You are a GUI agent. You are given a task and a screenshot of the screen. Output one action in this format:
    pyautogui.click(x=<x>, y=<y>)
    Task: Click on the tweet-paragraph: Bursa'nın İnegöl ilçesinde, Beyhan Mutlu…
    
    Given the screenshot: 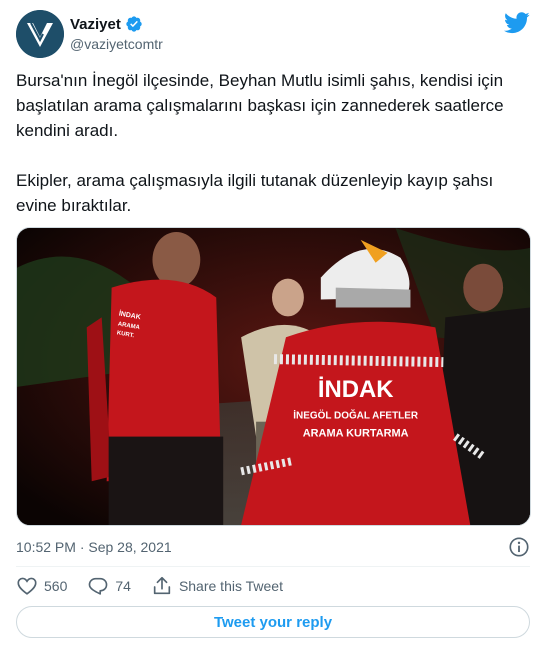 What is the action you would take?
    pyautogui.click(x=260, y=105)
    